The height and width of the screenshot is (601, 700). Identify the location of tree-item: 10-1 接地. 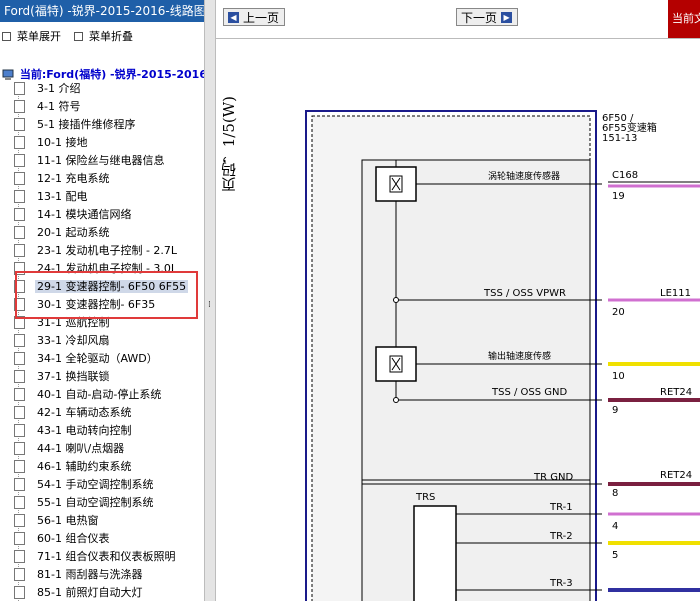
(51, 143).